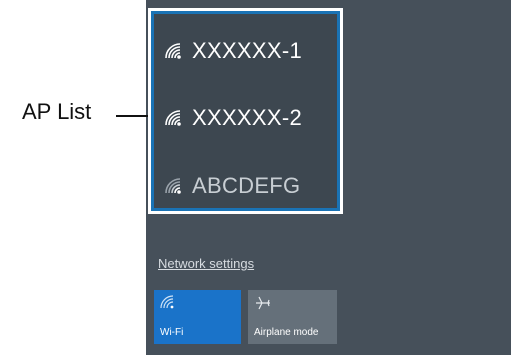  What do you see at coordinates (286, 332) in the screenshot?
I see `airplane-tile-label: Airplane mode` at bounding box center [286, 332].